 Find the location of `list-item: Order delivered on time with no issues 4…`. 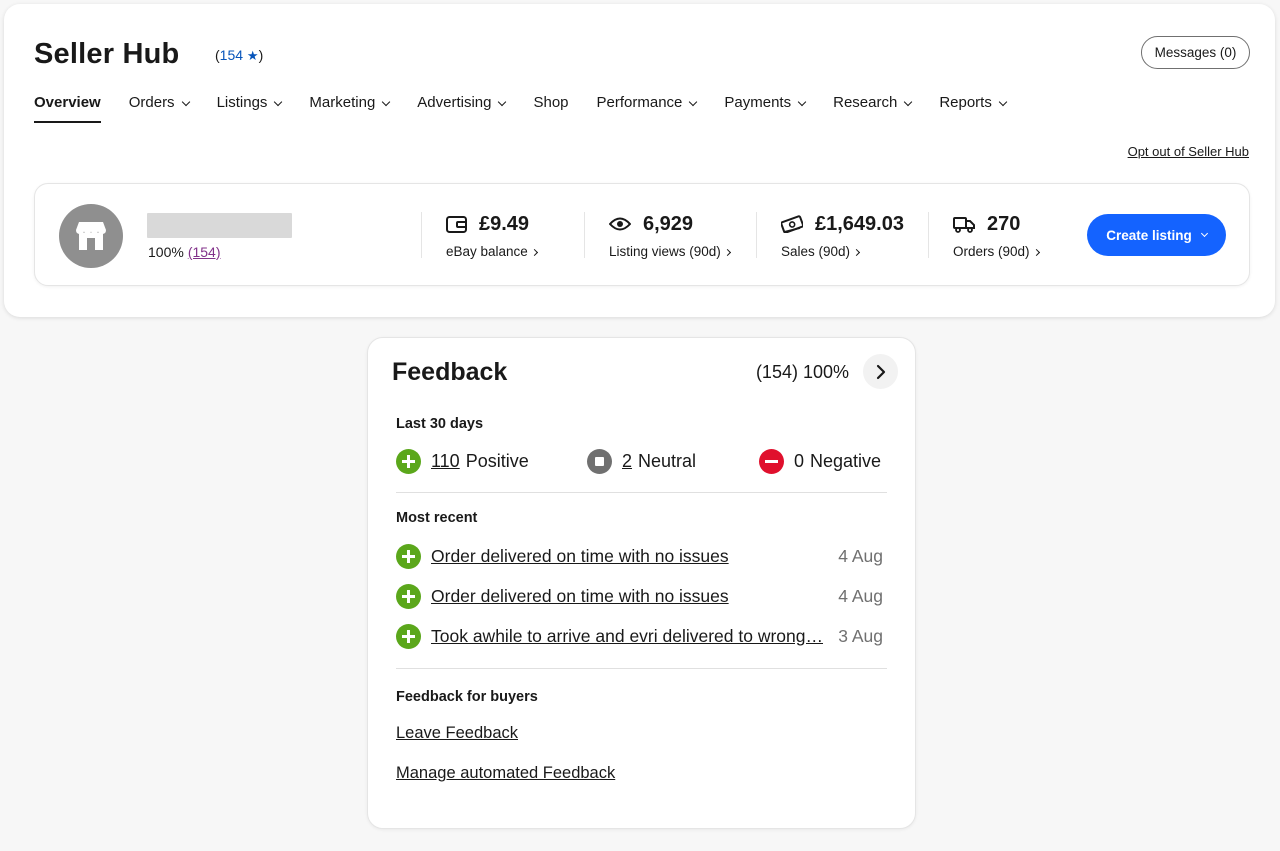

list-item: Order delivered on time with no issues 4… is located at coordinates (639, 556).